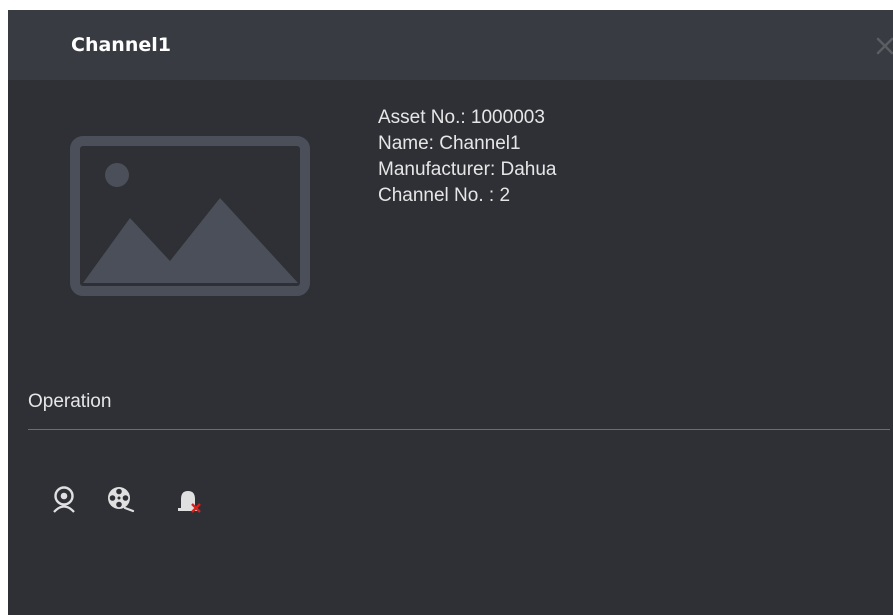 This screenshot has width=893, height=615. What do you see at coordinates (461, 117) in the screenshot?
I see `asset-number: Asset No.: 1000003` at bounding box center [461, 117].